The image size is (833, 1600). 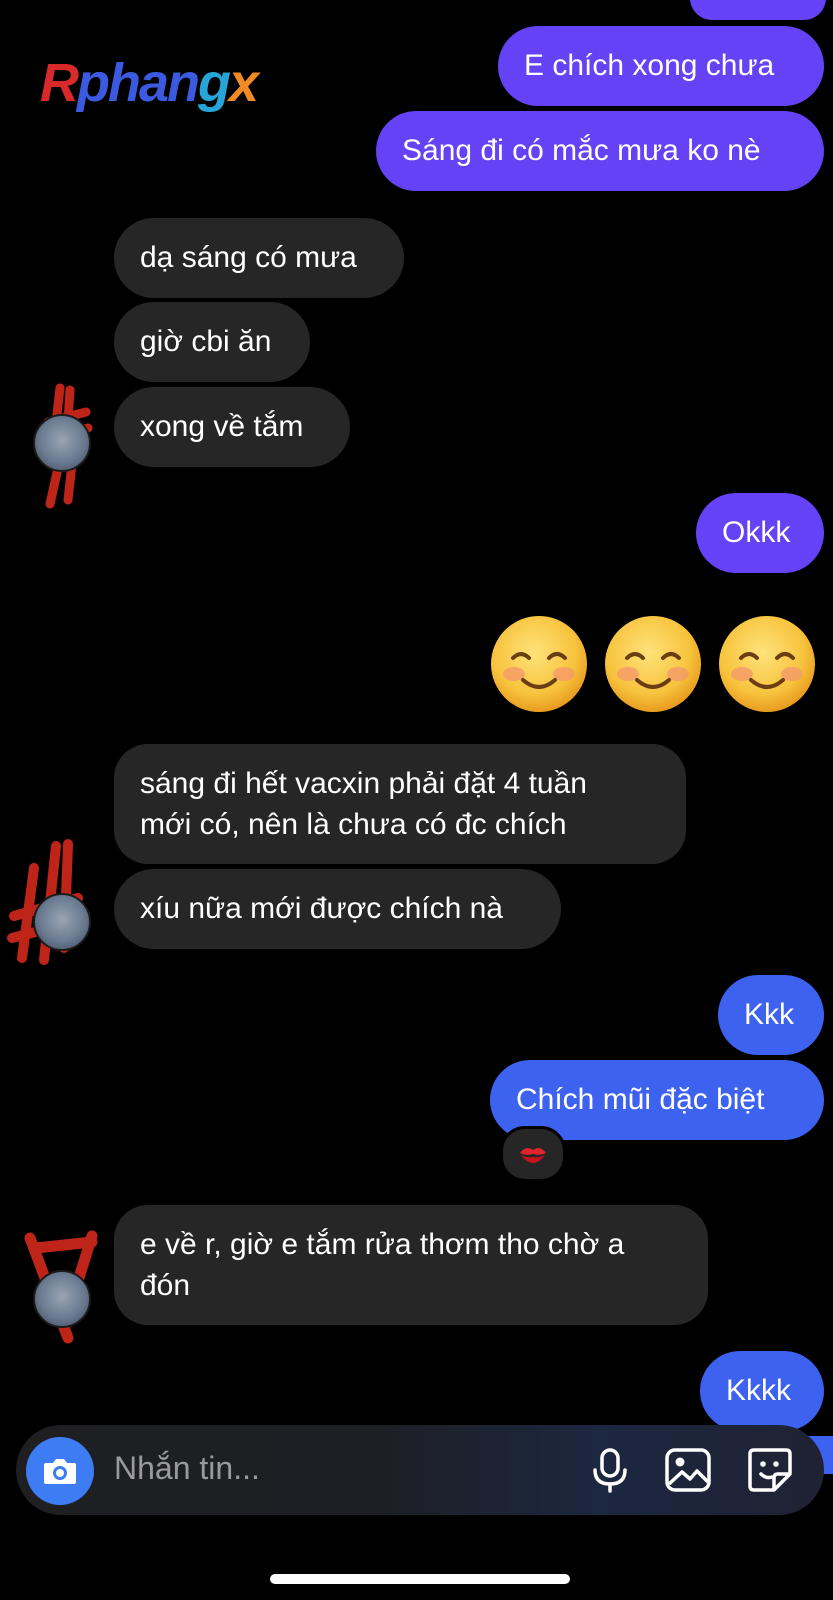 I want to click on app-logo: Rphangx, so click(x=149, y=83).